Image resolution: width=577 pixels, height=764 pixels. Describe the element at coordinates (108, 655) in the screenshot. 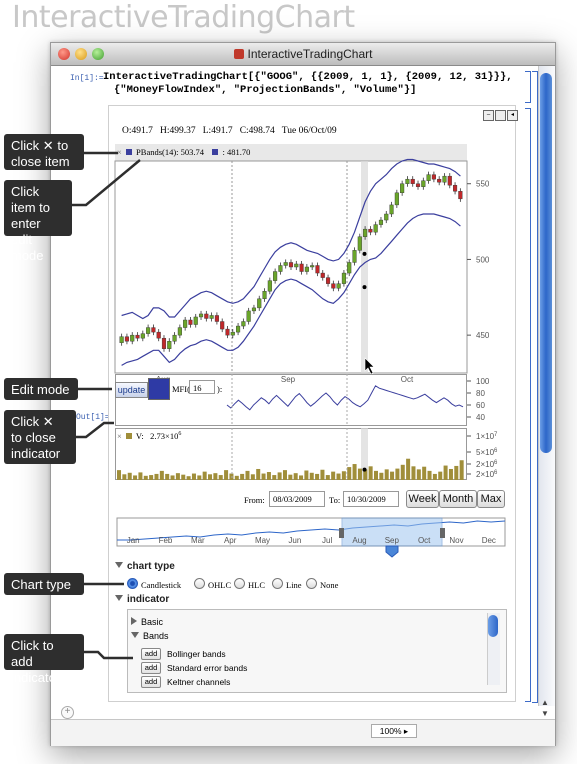

I see `connector-add-indicator` at that location.